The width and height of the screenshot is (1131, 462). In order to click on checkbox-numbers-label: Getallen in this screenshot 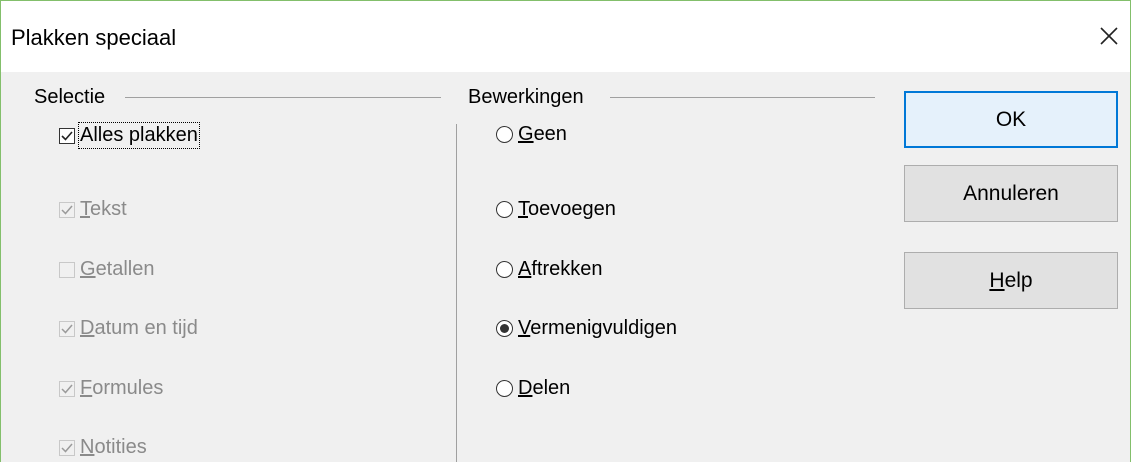, I will do `click(117, 269)`.